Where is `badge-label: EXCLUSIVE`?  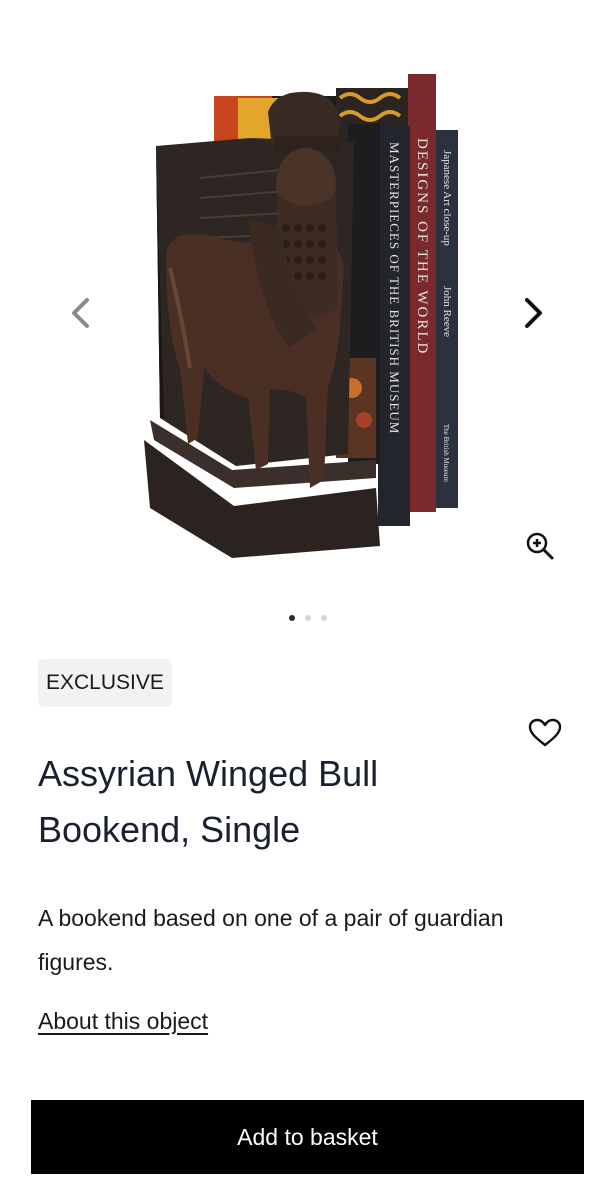
badge-label: EXCLUSIVE is located at coordinates (105, 682).